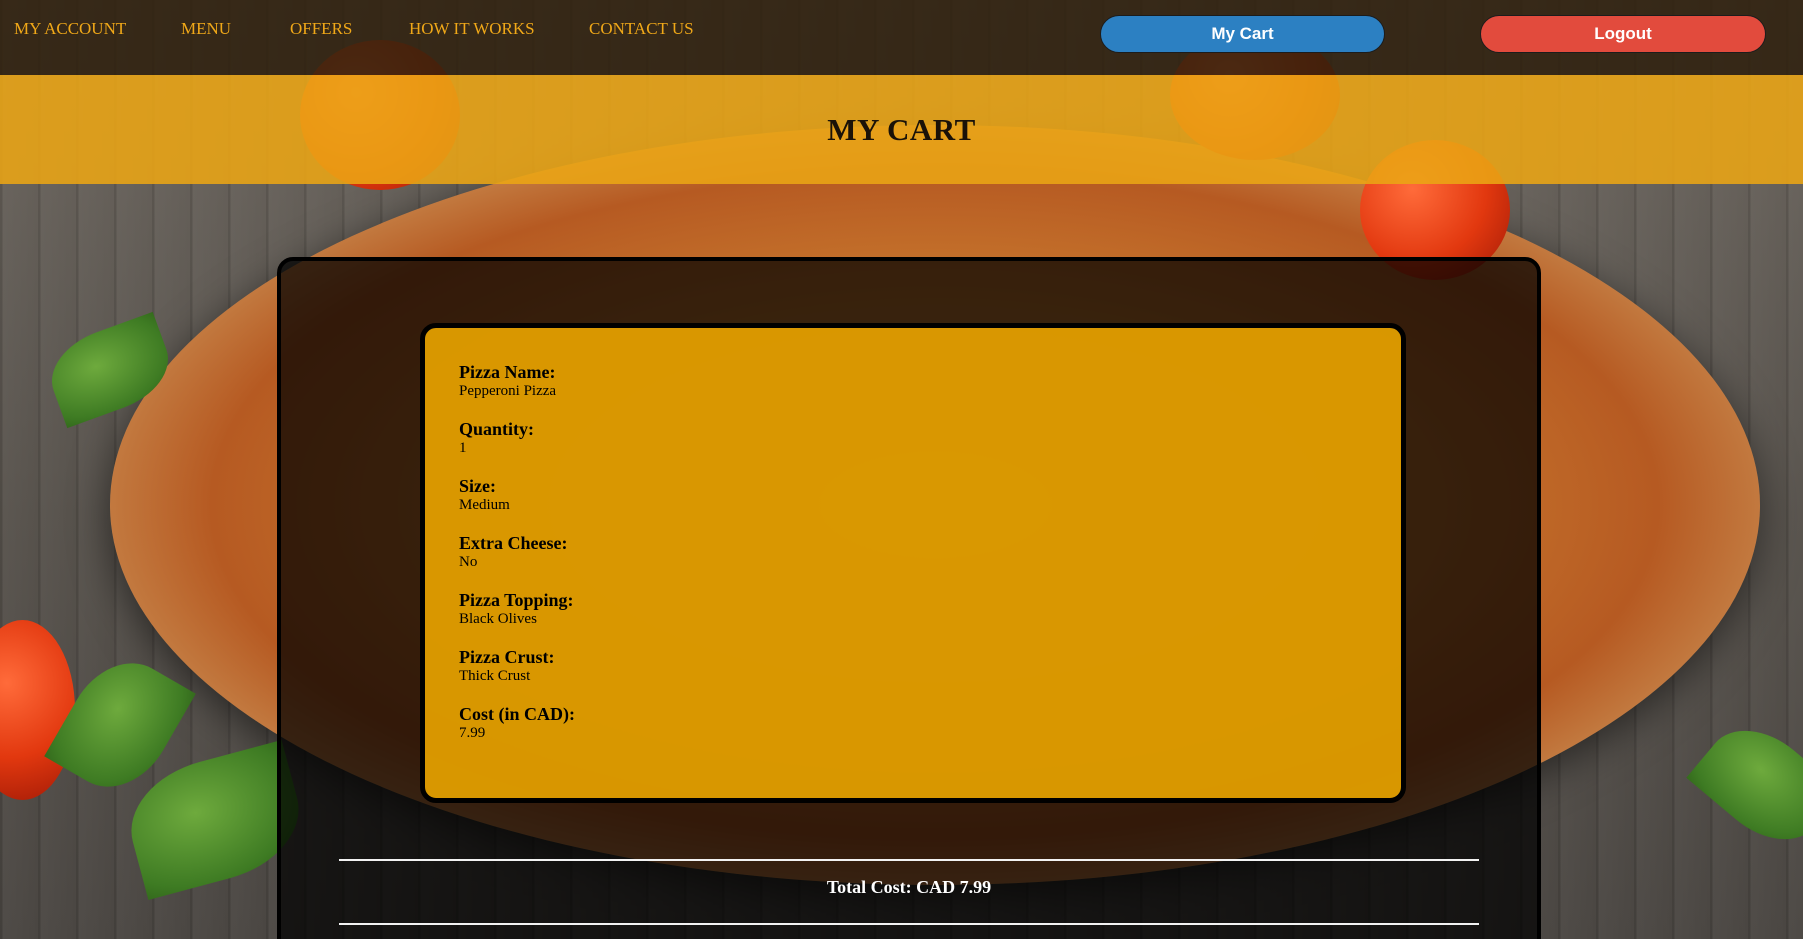 This screenshot has height=939, width=1803. What do you see at coordinates (930, 495) in the screenshot?
I see `field-size: Size: Medium` at bounding box center [930, 495].